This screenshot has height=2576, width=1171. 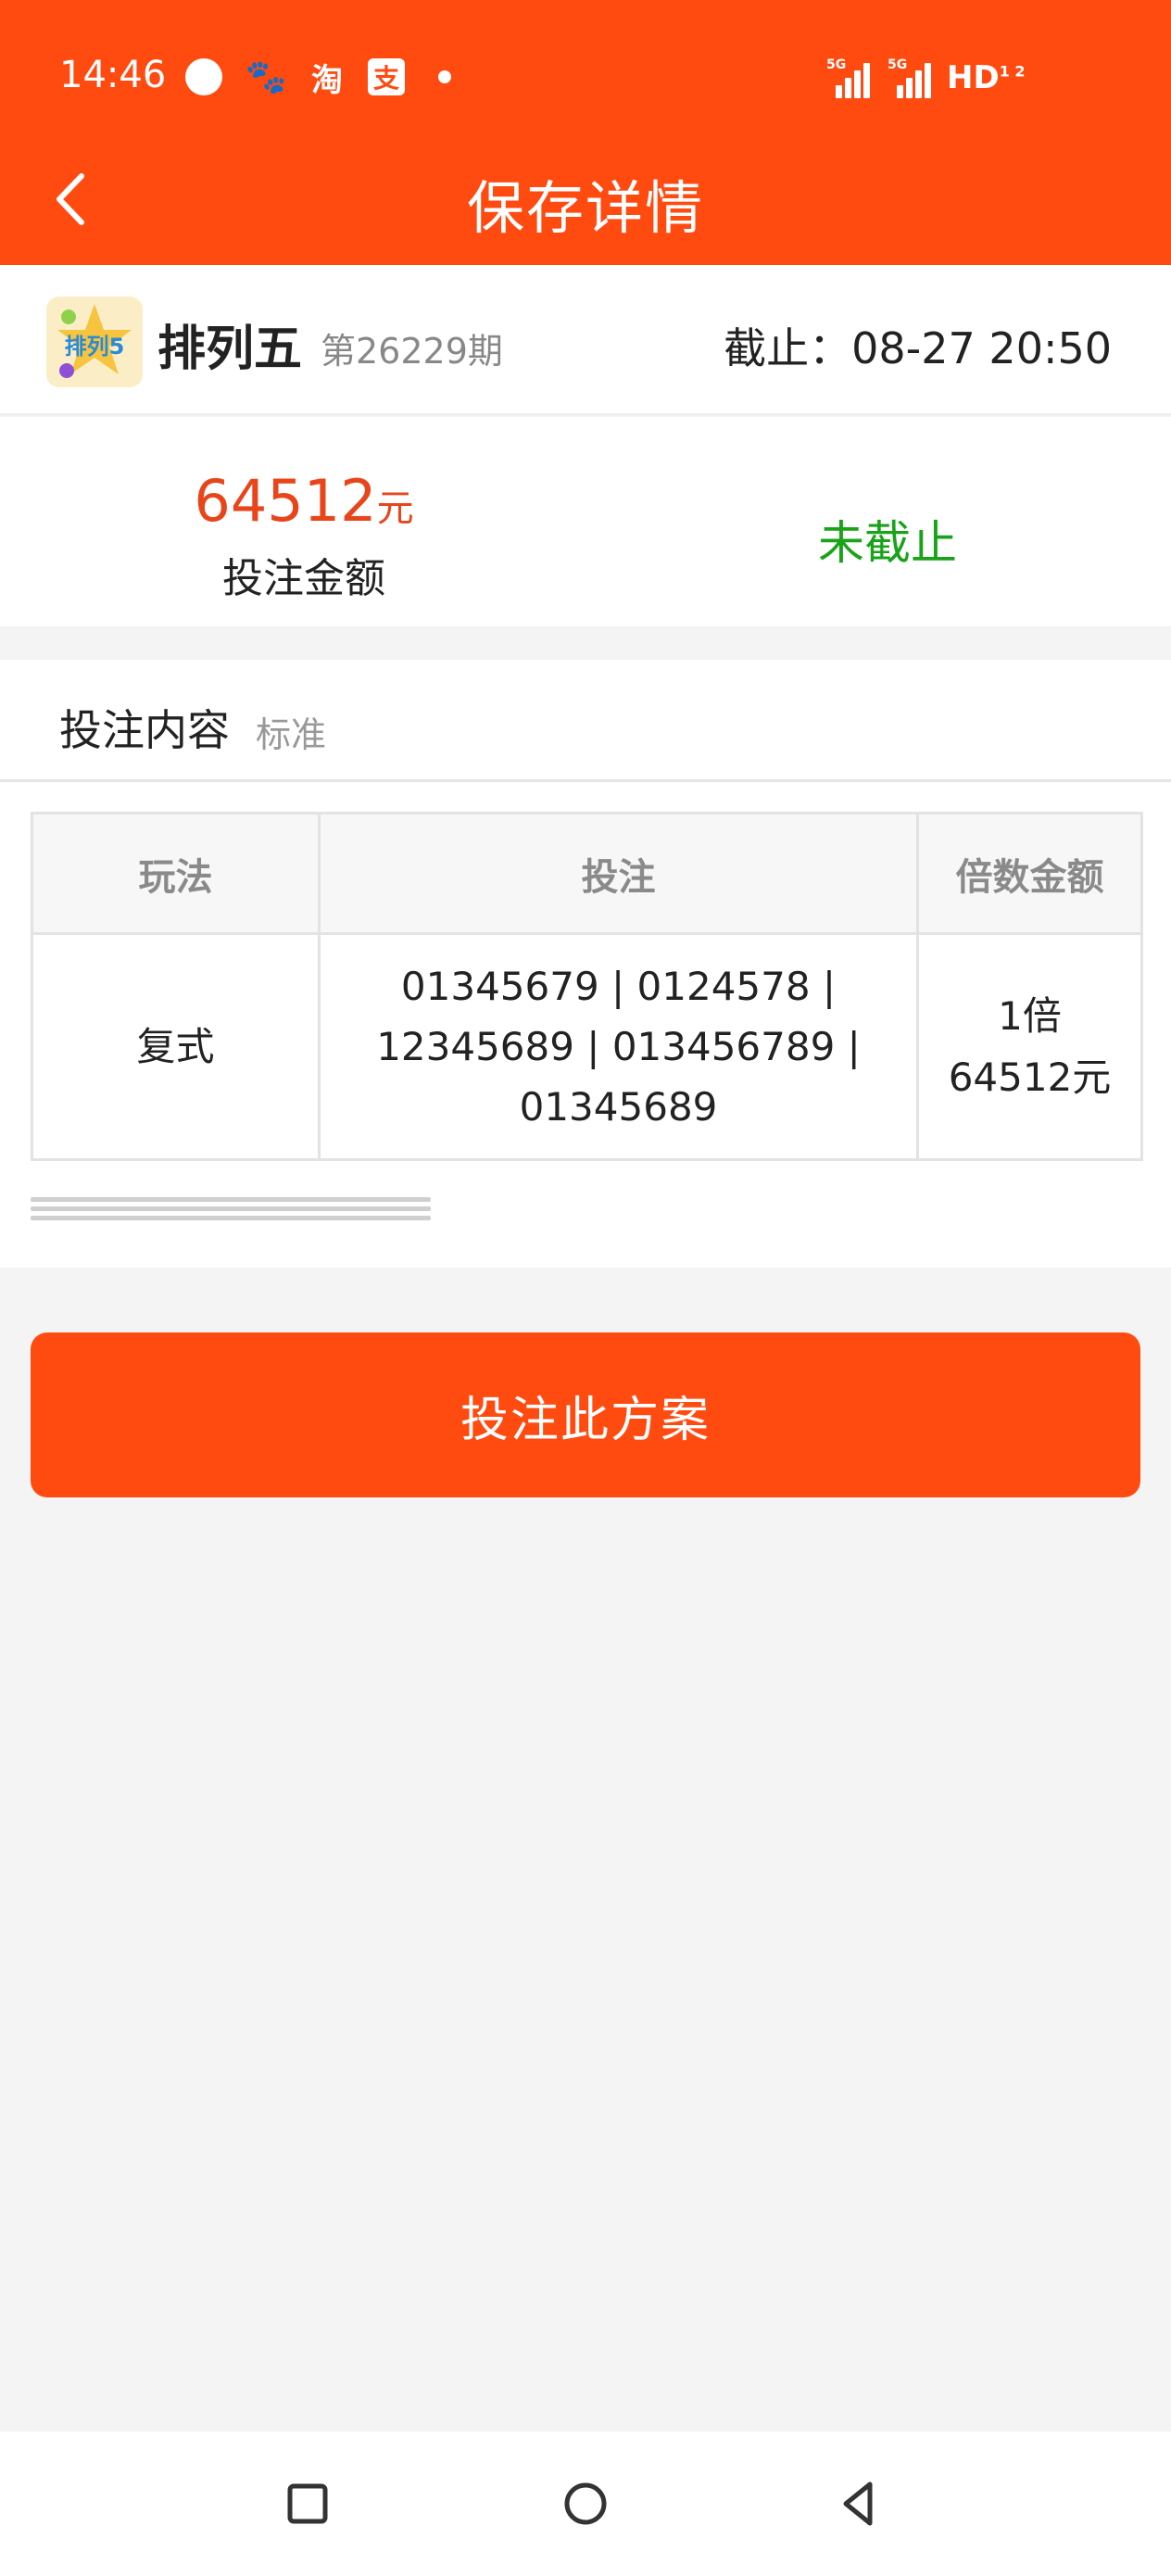 I want to click on header: 14:46 🐾 淘 支 5G 5G HD1 2 保存详情, so click(x=585, y=133).